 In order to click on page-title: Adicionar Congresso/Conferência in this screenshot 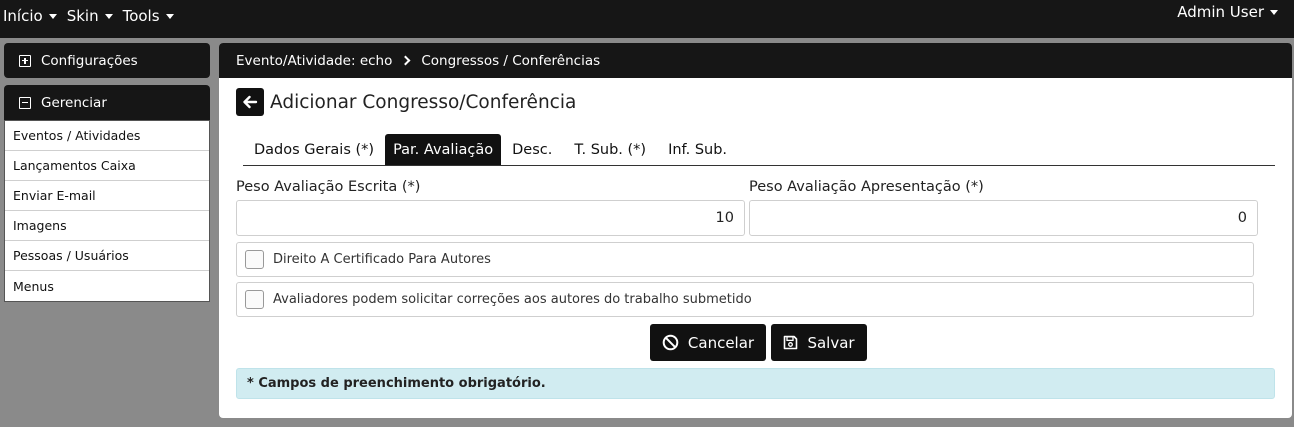, I will do `click(423, 102)`.